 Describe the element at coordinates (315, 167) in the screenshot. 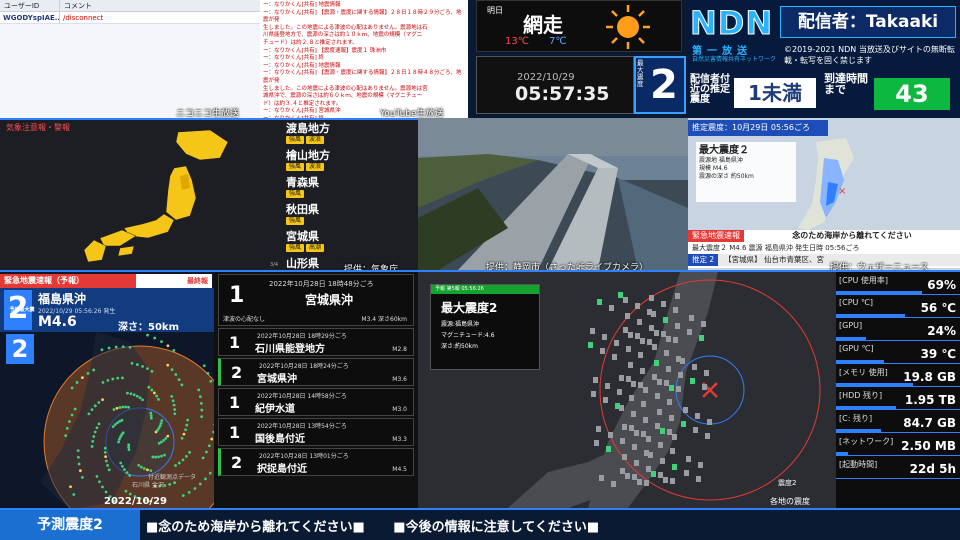

I see `warning-tag: 波浪` at that location.